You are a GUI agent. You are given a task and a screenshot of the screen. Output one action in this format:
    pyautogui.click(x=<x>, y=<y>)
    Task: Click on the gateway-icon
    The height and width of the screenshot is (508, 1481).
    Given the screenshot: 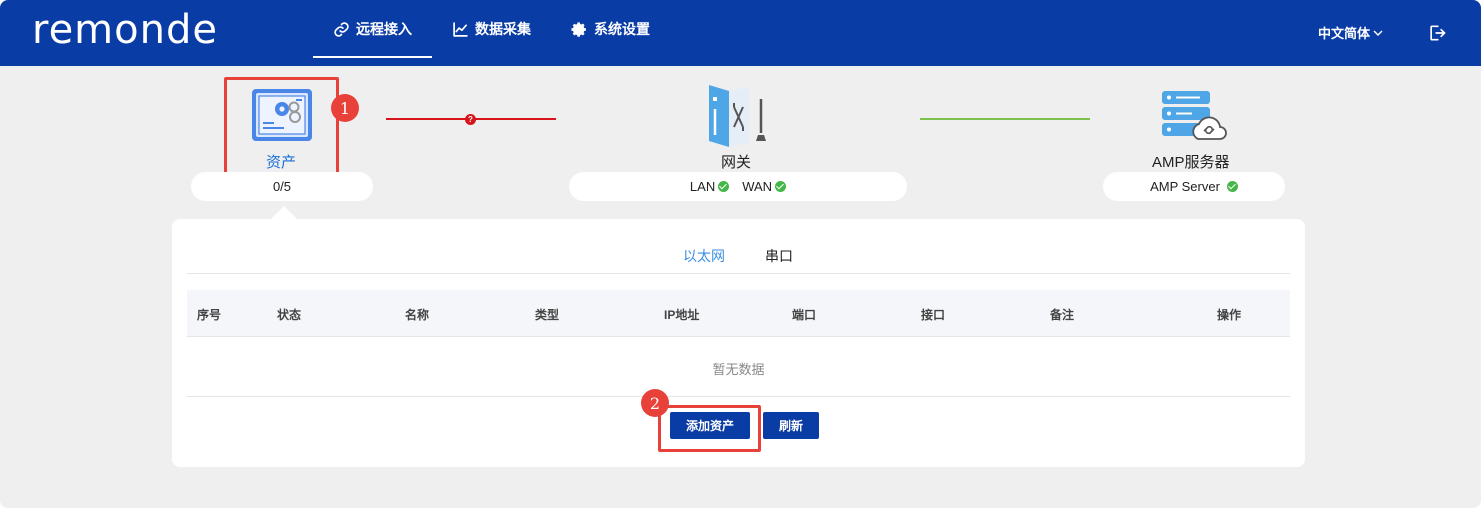 What is the action you would take?
    pyautogui.click(x=739, y=116)
    